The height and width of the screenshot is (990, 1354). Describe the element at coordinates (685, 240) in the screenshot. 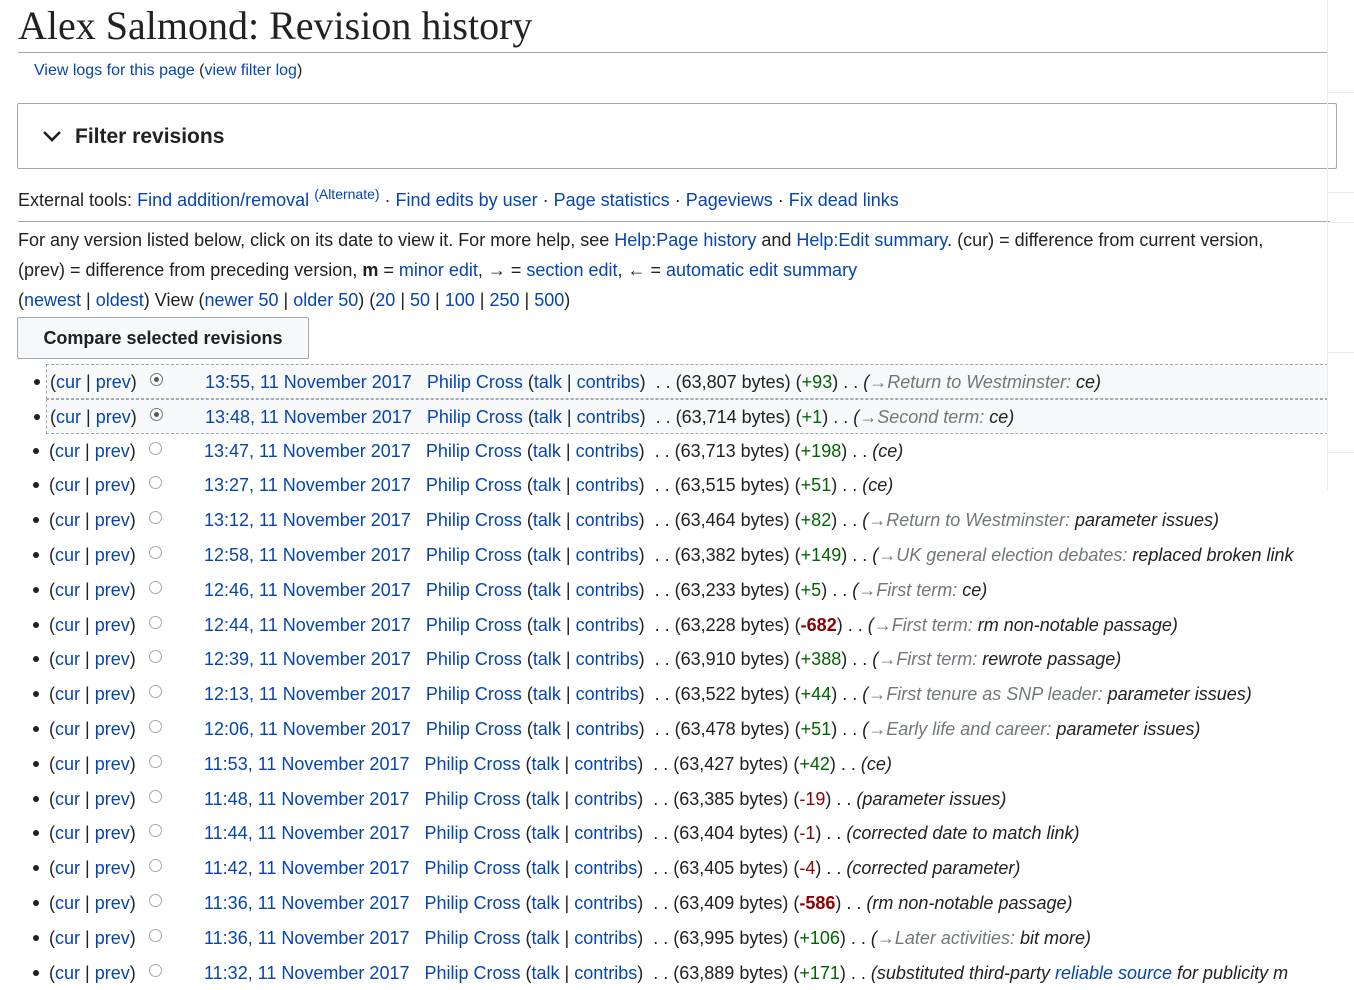

I see `help-page-history-link: Help:Page history` at that location.